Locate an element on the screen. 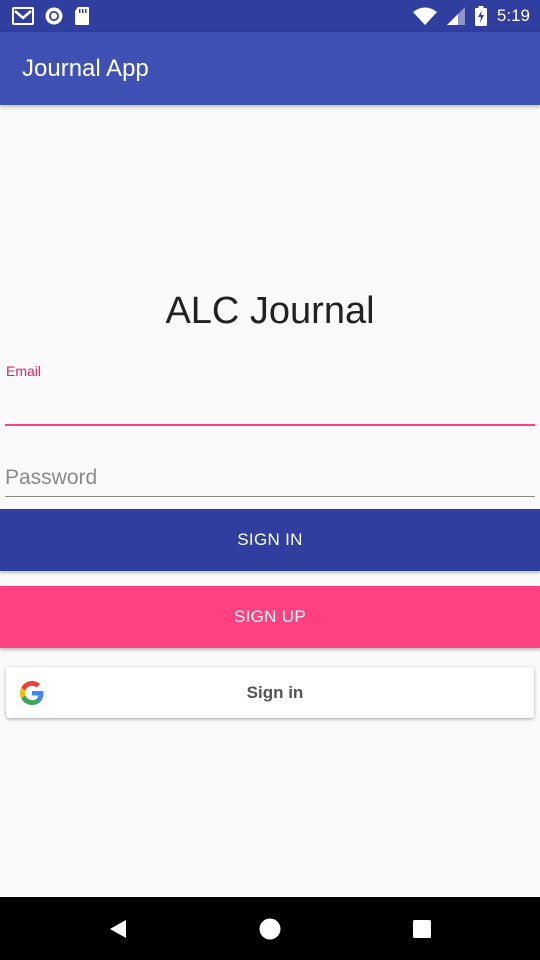 This screenshot has height=960, width=540. email-label: Email is located at coordinates (24, 371).